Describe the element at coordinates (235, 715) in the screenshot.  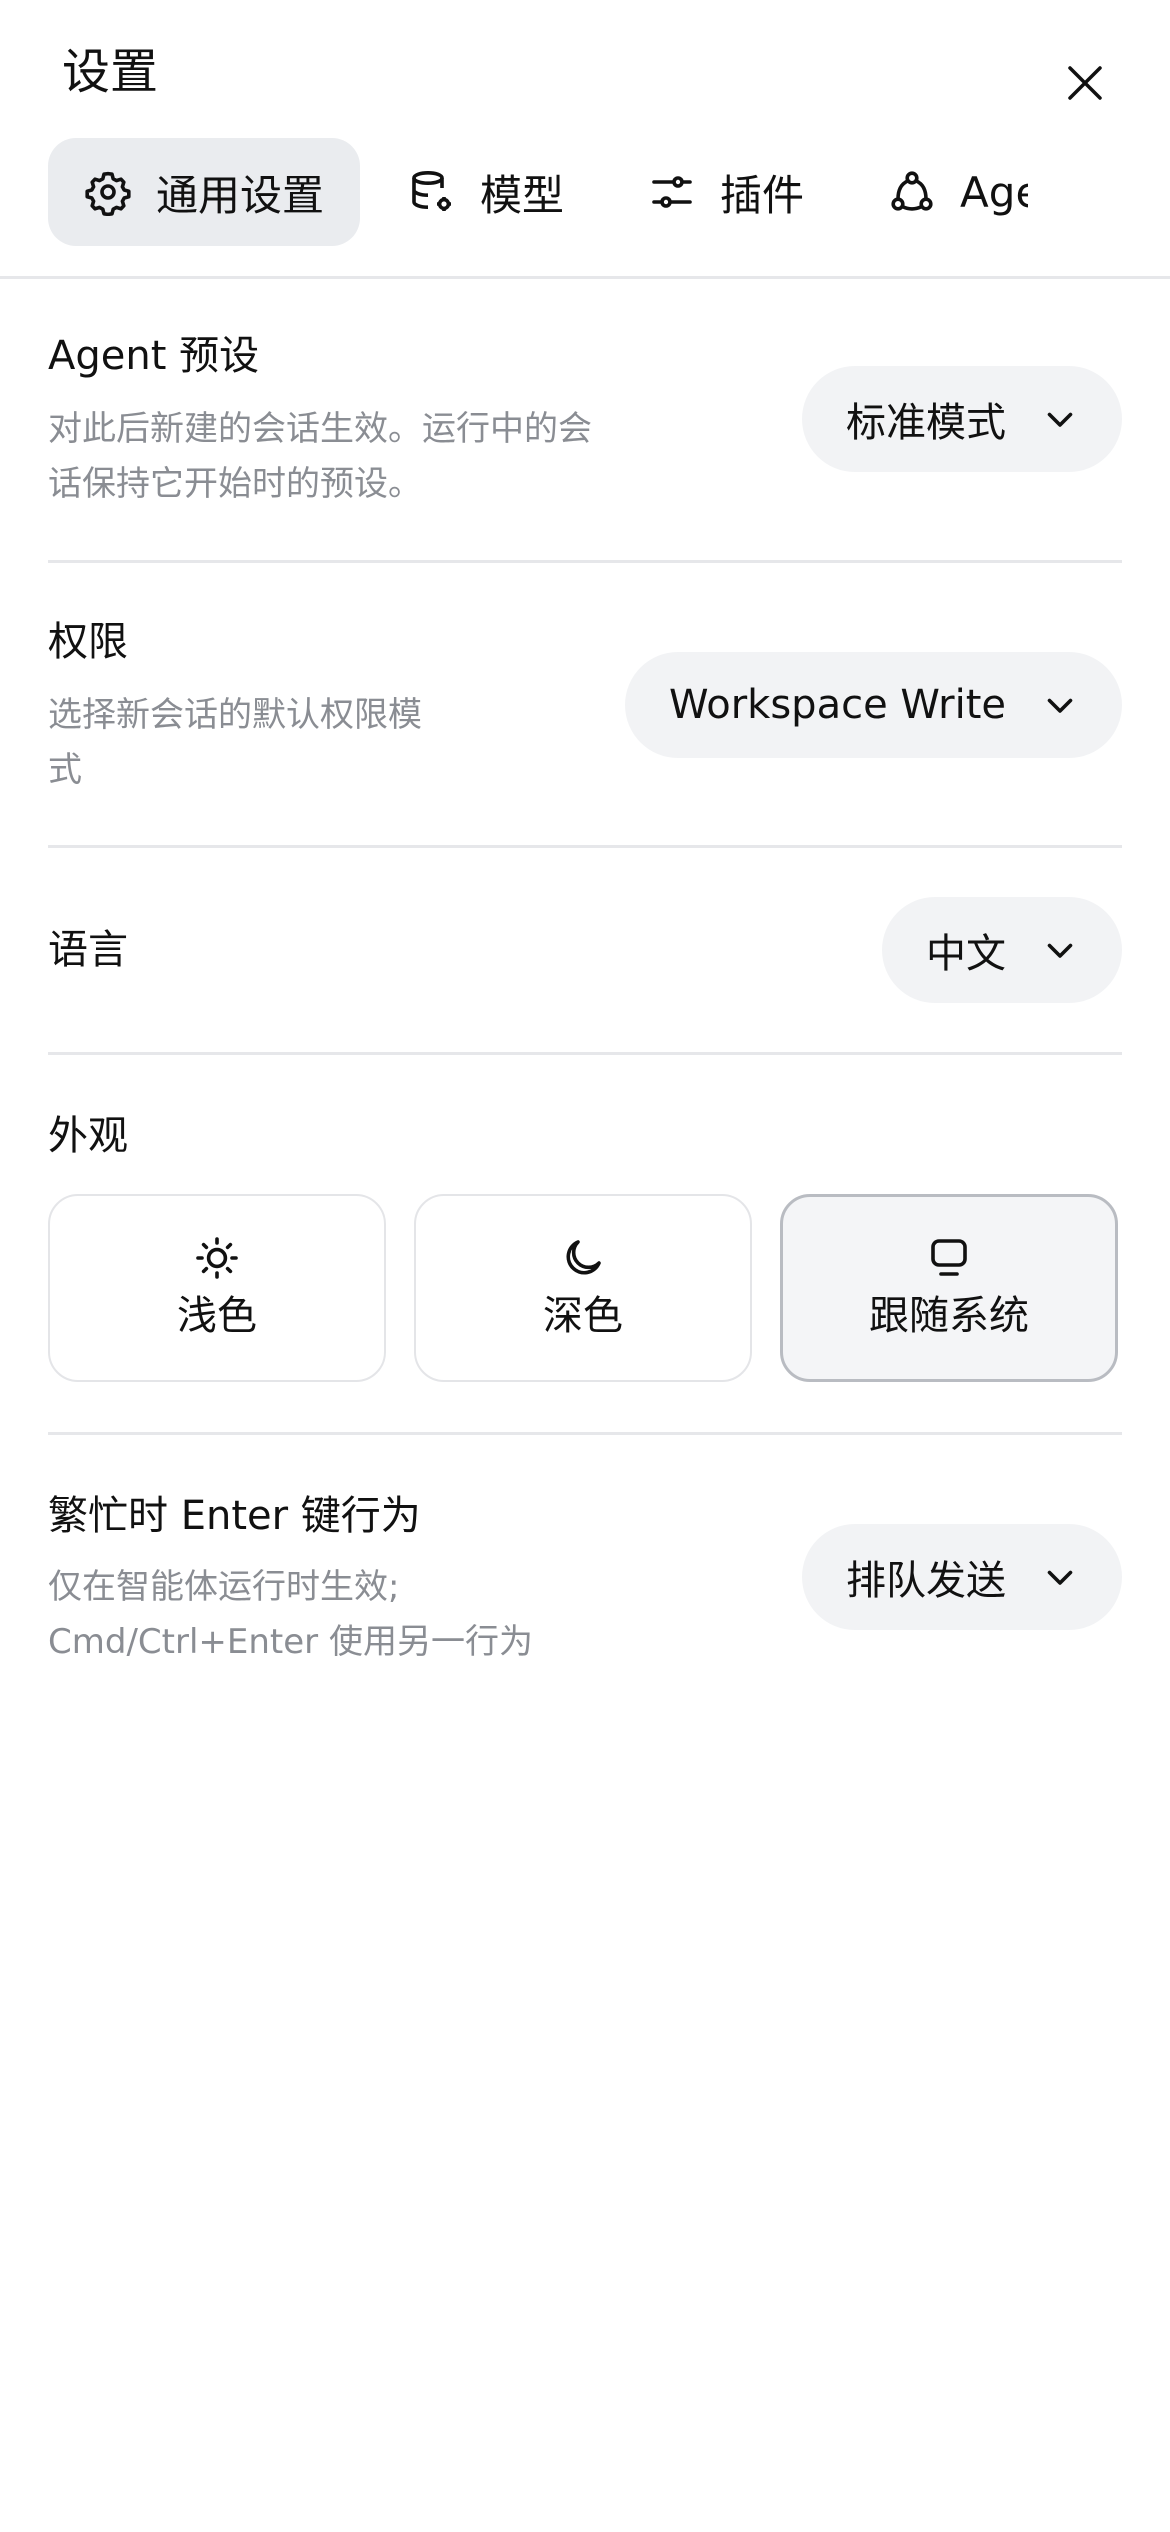
I see `permissions-desc-line1: 选择新会话的默认权限模` at that location.